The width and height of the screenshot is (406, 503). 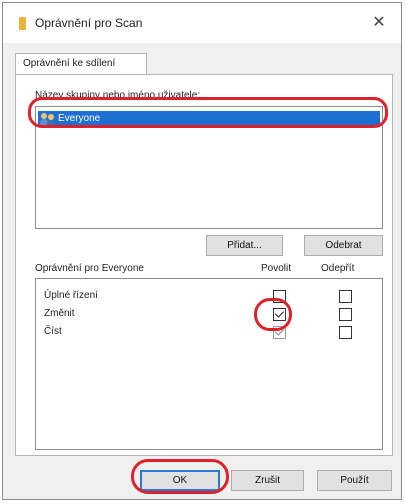 What do you see at coordinates (279, 332) in the screenshot?
I see `allow-read-checkbox` at bounding box center [279, 332].